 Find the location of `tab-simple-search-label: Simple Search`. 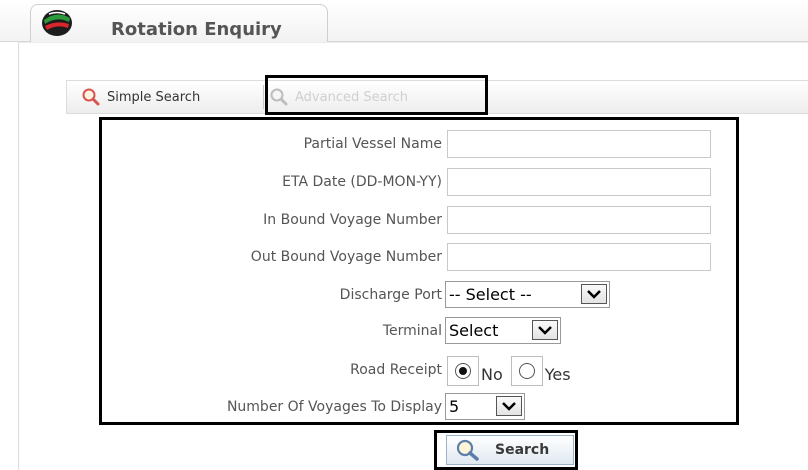

tab-simple-search-label: Simple Search is located at coordinates (154, 97).